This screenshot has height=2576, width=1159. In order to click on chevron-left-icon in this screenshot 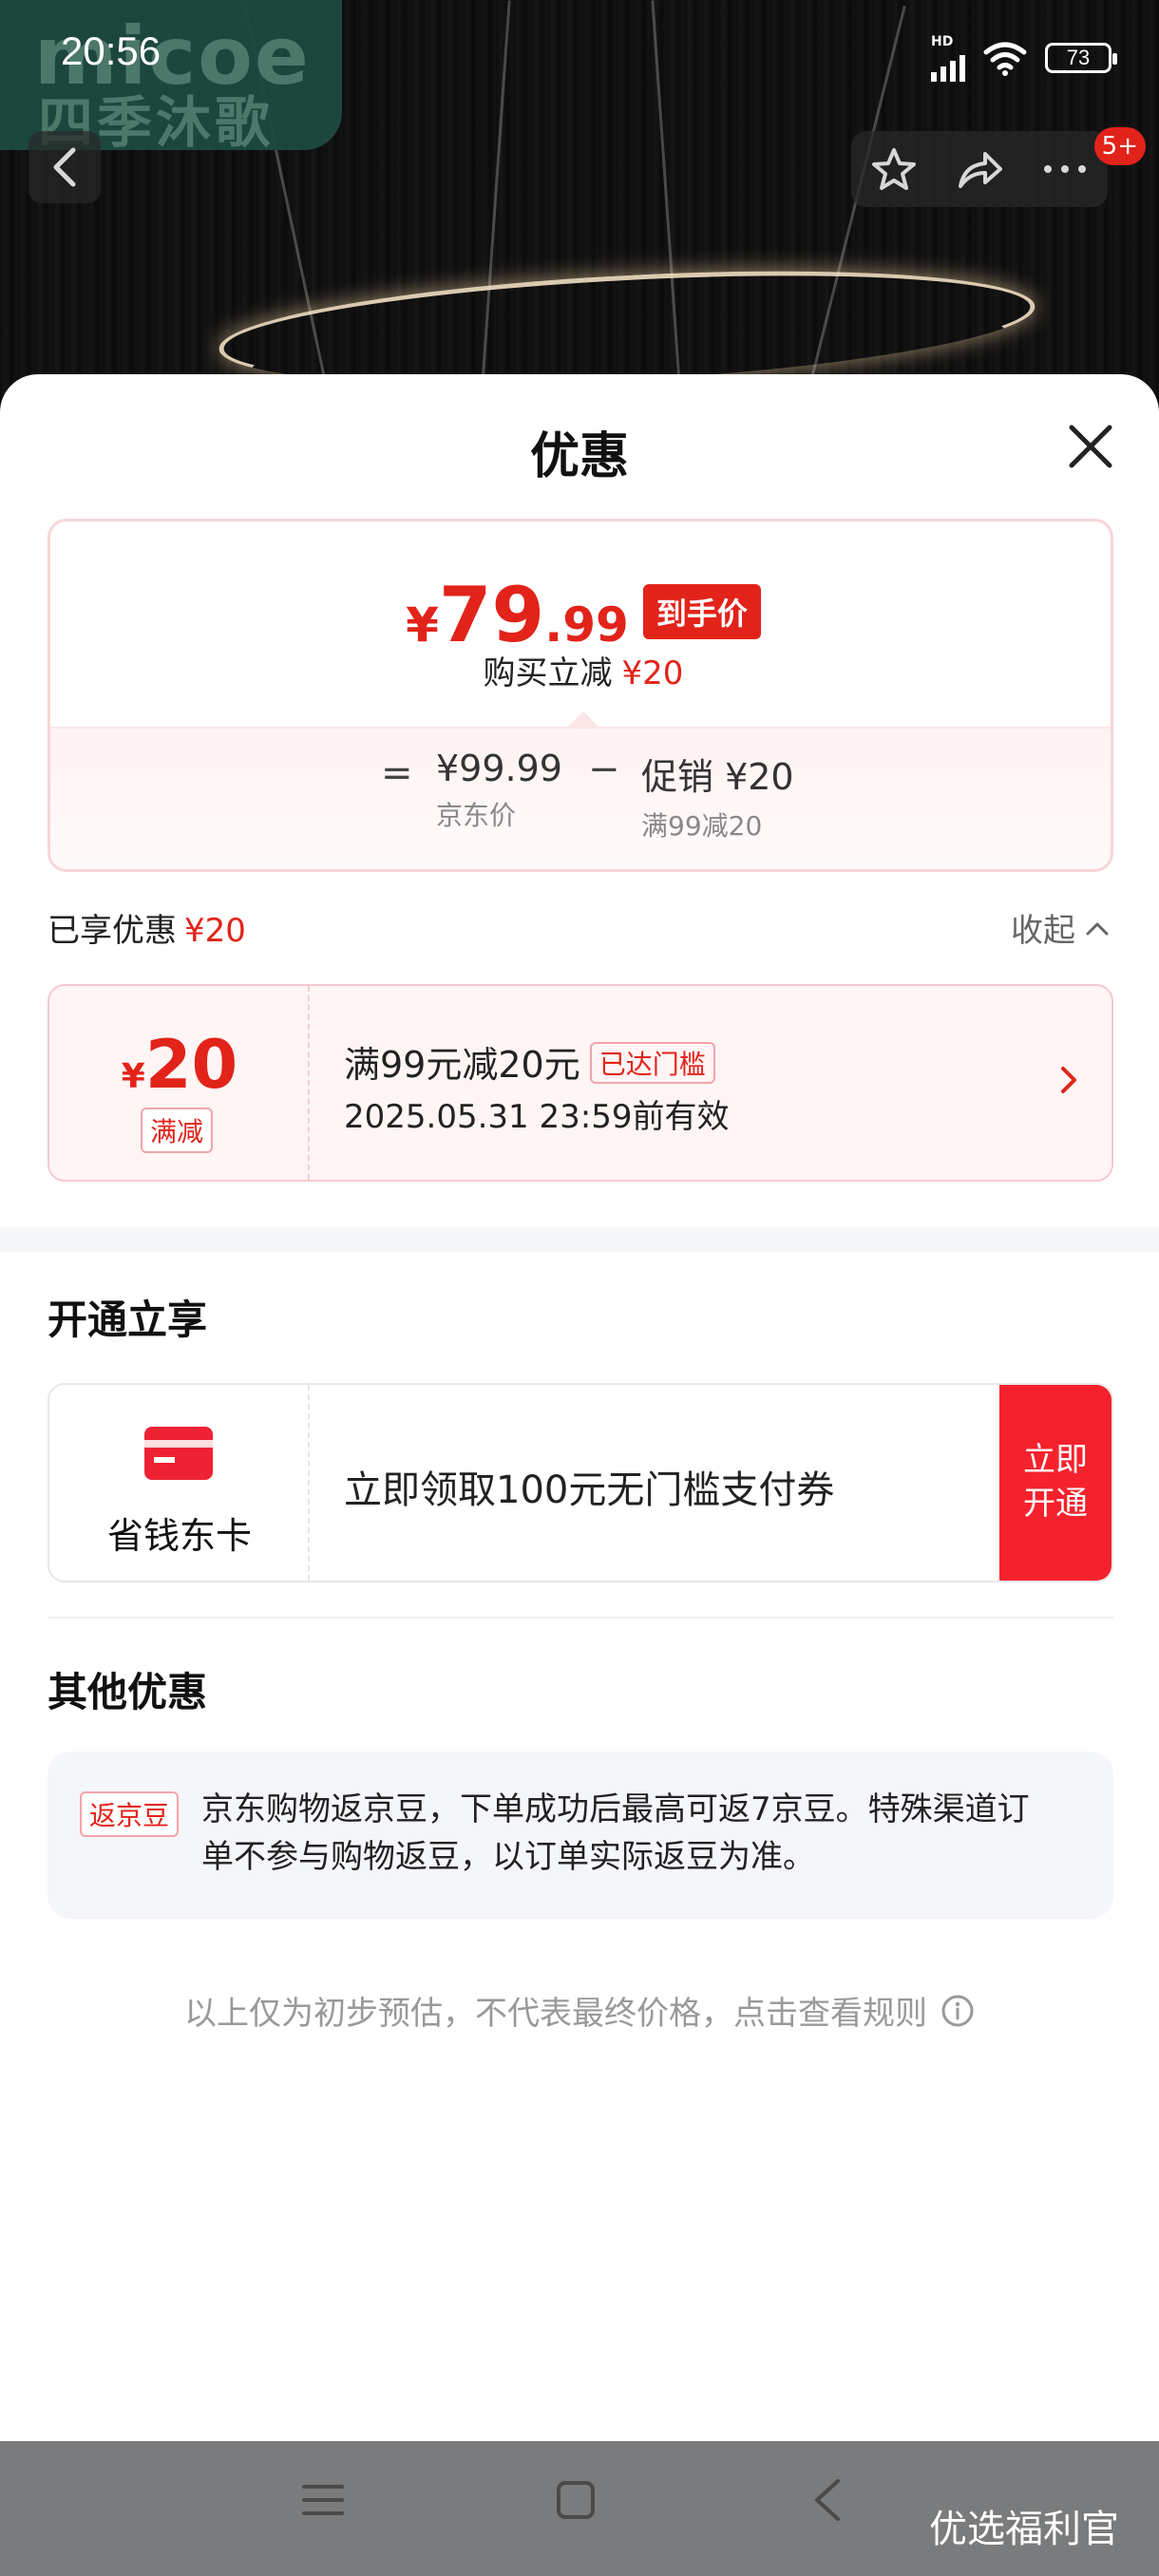, I will do `click(64, 167)`.